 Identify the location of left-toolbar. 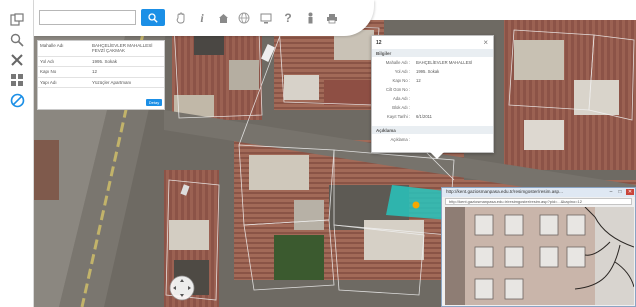
(17, 153).